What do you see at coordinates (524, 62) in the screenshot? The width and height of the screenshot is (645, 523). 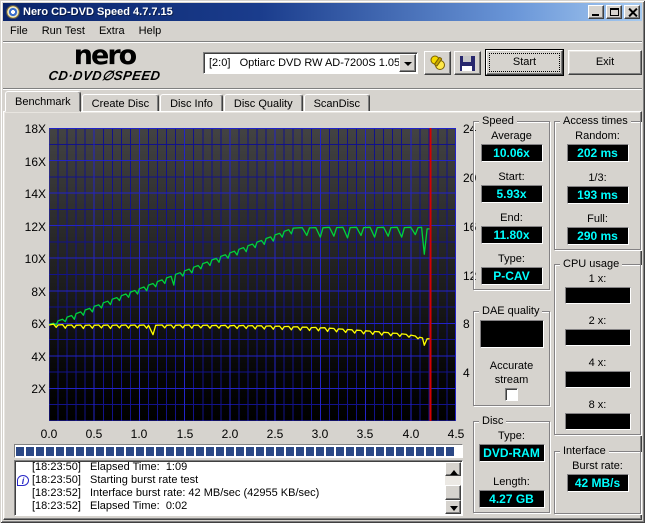 I see `start-button: Start` at bounding box center [524, 62].